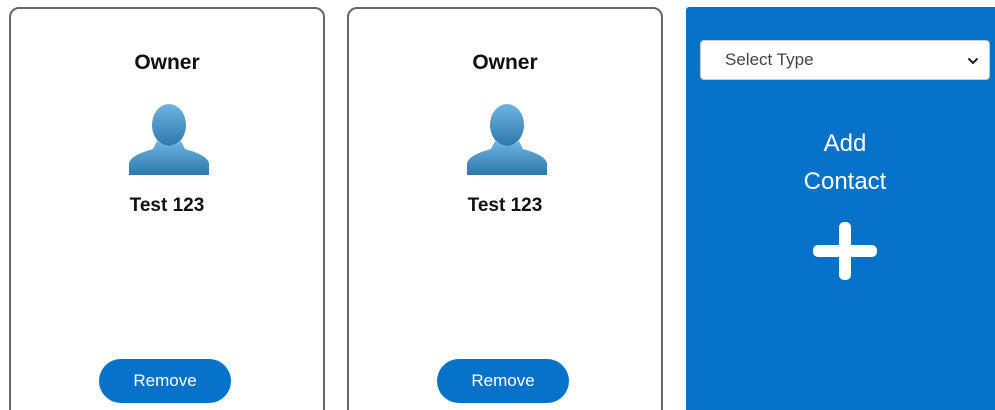 Image resolution: width=995 pixels, height=410 pixels. What do you see at coordinates (845, 143) in the screenshot?
I see `add-label-line1: Add` at bounding box center [845, 143].